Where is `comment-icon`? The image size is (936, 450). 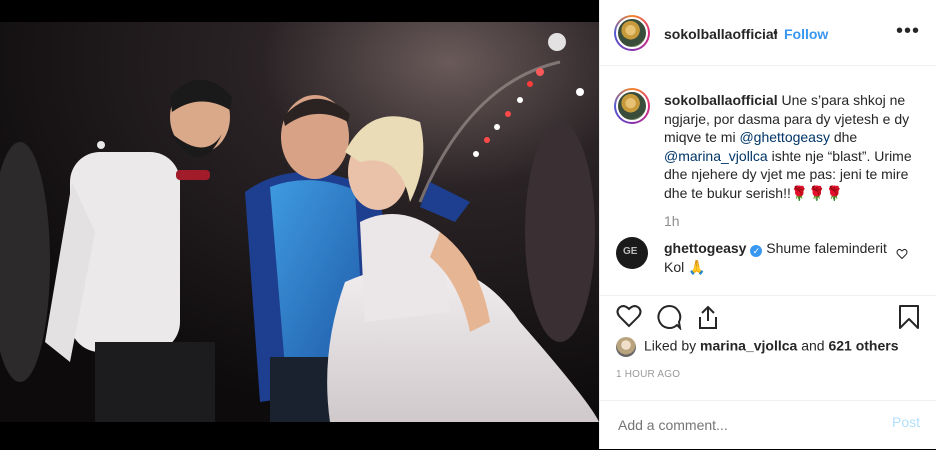 comment-icon is located at coordinates (669, 317).